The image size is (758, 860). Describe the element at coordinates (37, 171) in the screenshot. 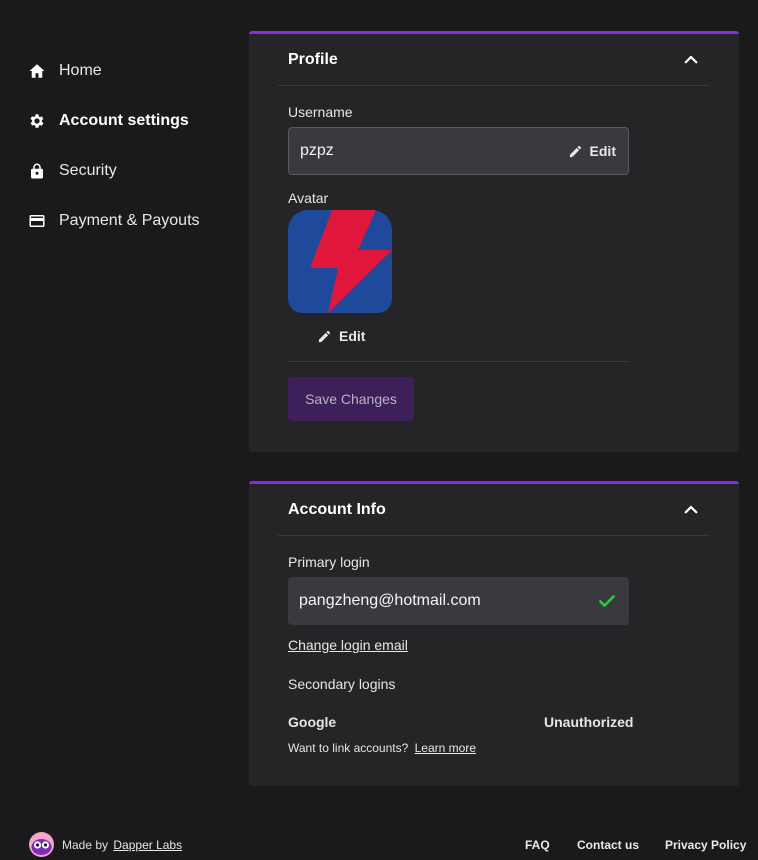

I see `lock-icon` at that location.